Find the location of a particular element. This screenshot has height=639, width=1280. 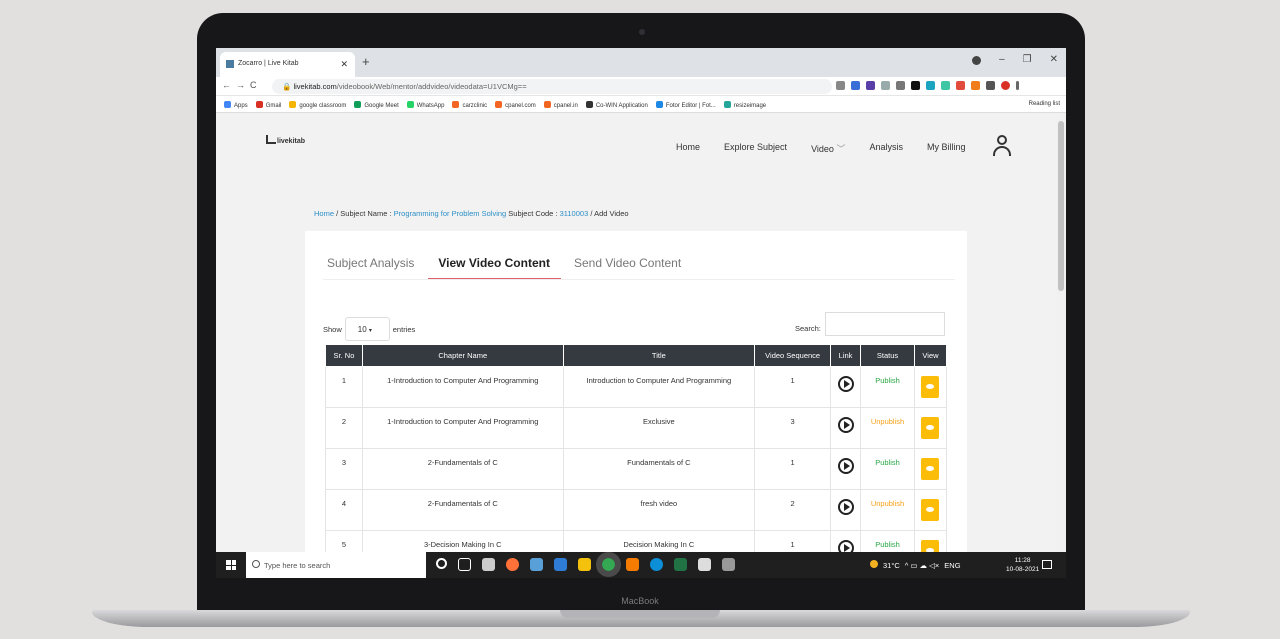

input-language: ENG is located at coordinates (952, 565).